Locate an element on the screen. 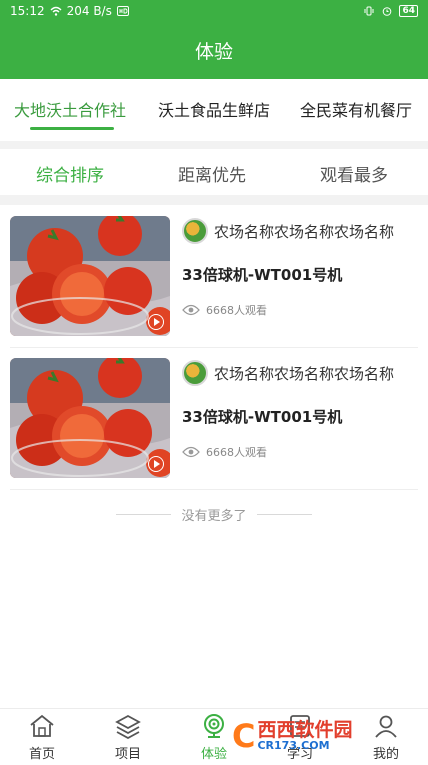  alarm-icon is located at coordinates (387, 11).